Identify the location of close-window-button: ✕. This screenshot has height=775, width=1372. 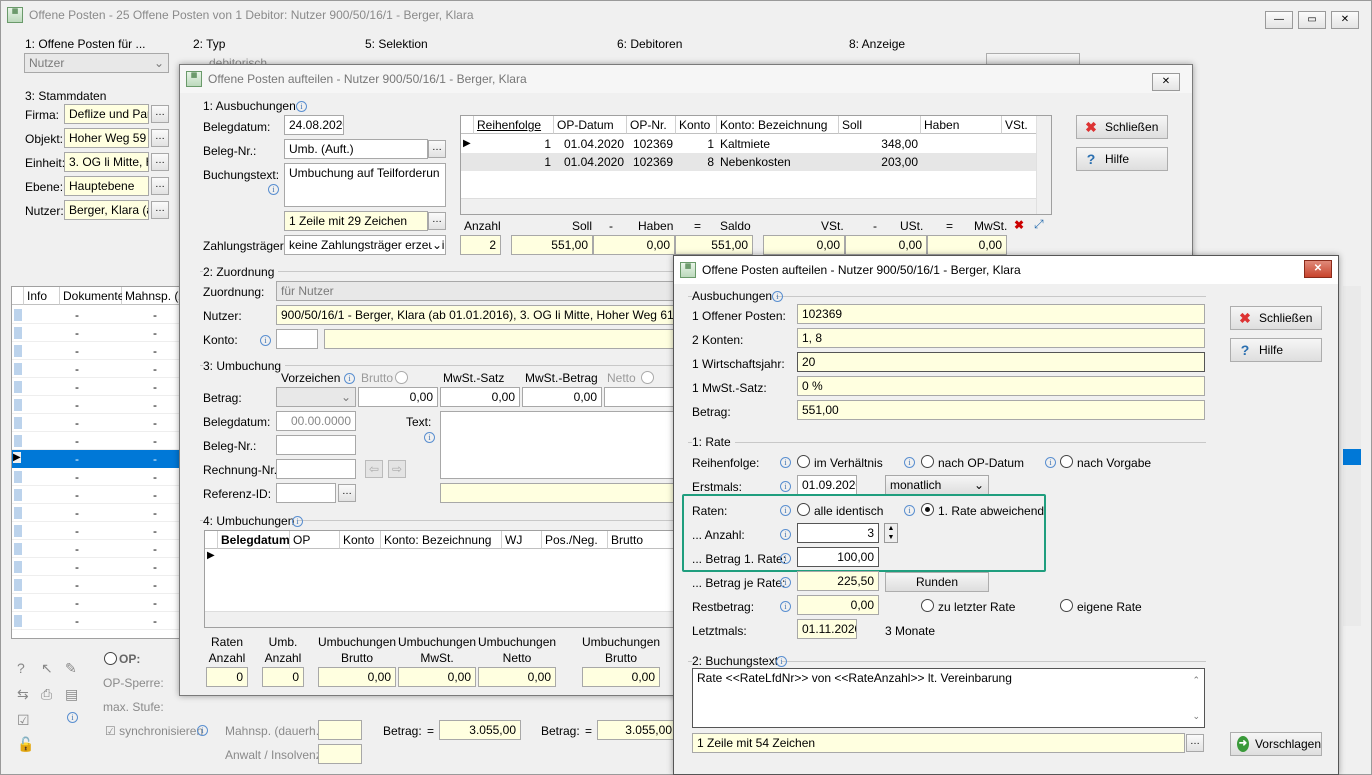
(1345, 20).